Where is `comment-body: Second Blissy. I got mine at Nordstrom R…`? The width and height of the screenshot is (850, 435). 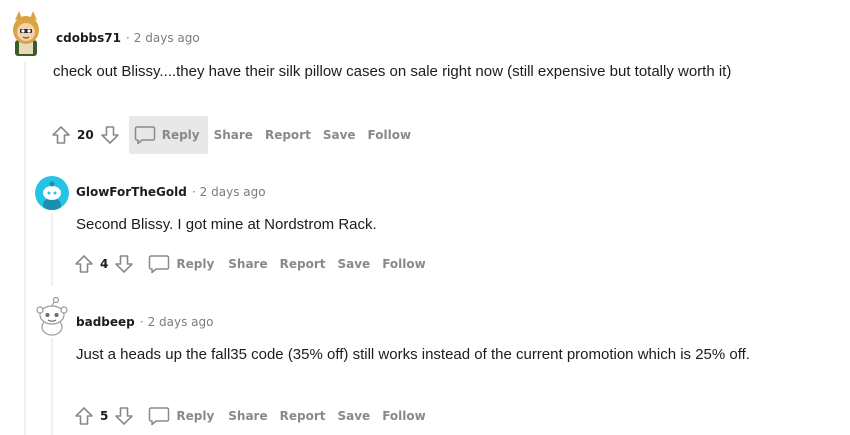 comment-body: Second Blissy. I got mine at Nordstrom R… is located at coordinates (226, 224).